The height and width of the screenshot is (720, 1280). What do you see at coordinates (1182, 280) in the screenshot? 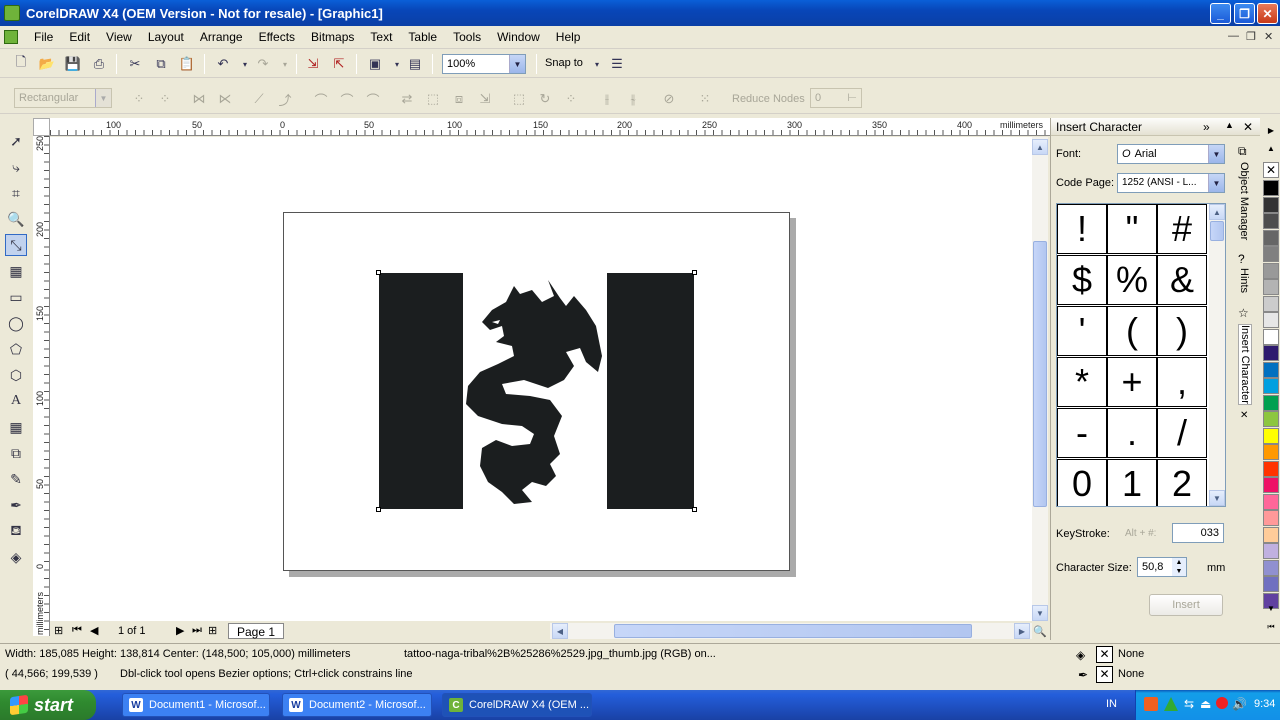
I see `char-cell: &` at bounding box center [1182, 280].